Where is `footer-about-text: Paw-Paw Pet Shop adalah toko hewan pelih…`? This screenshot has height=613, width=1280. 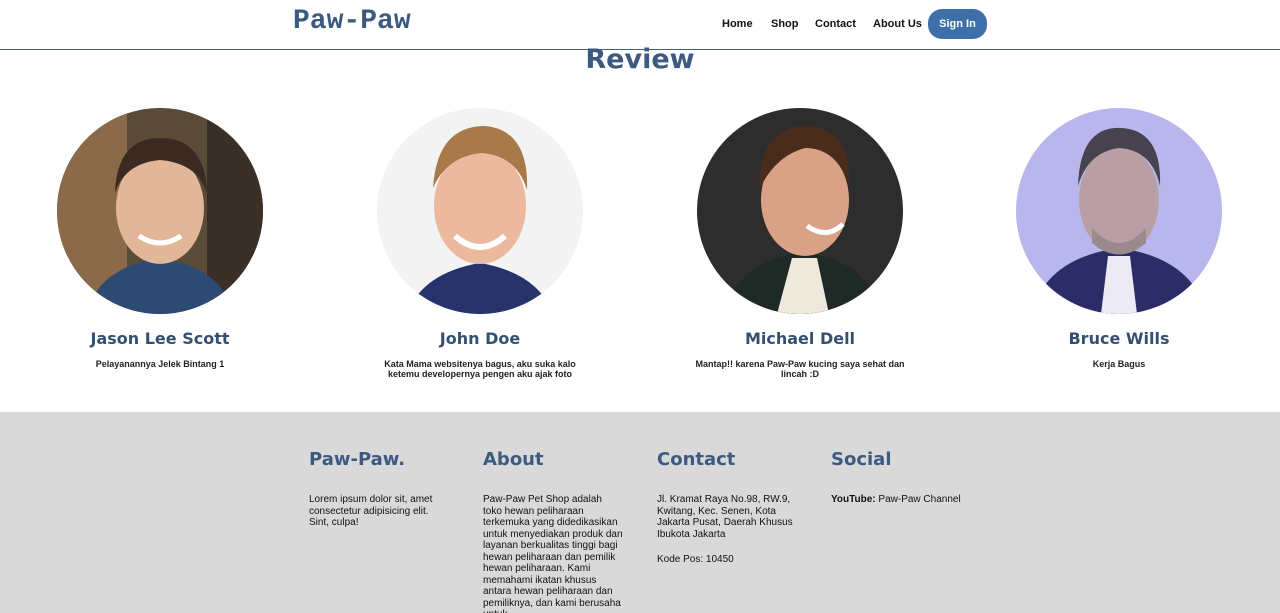
footer-about-text: Paw-Paw Pet Shop adalah toko hewan pelih… is located at coordinates (553, 553).